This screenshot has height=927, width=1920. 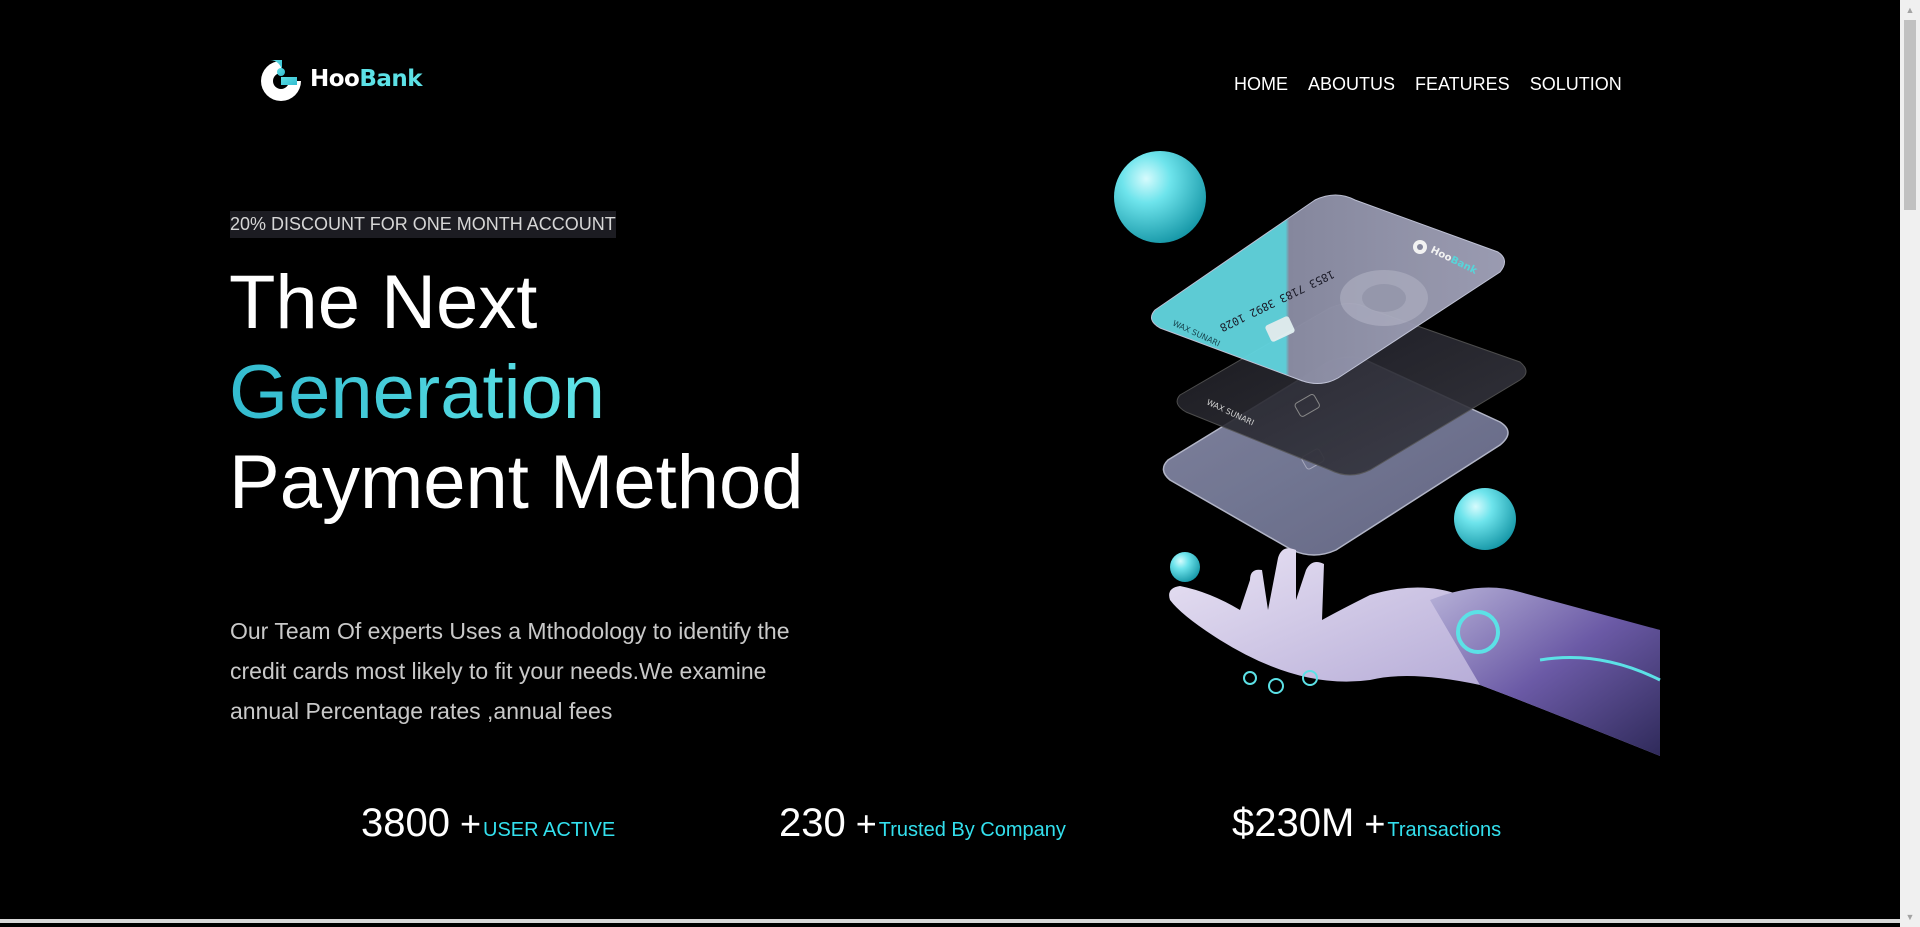 I want to click on nav-aboutus: ABOUTUS, so click(x=1351, y=84).